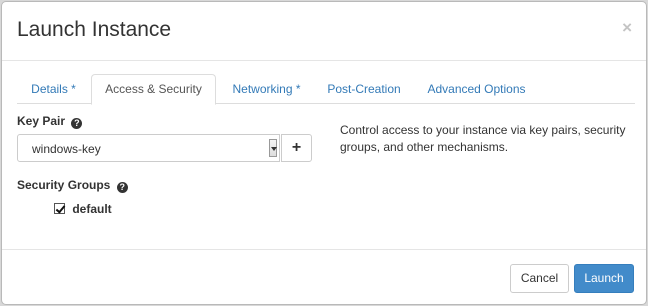 The image size is (648, 306). Describe the element at coordinates (604, 278) in the screenshot. I see `launch-button: Launch` at that location.